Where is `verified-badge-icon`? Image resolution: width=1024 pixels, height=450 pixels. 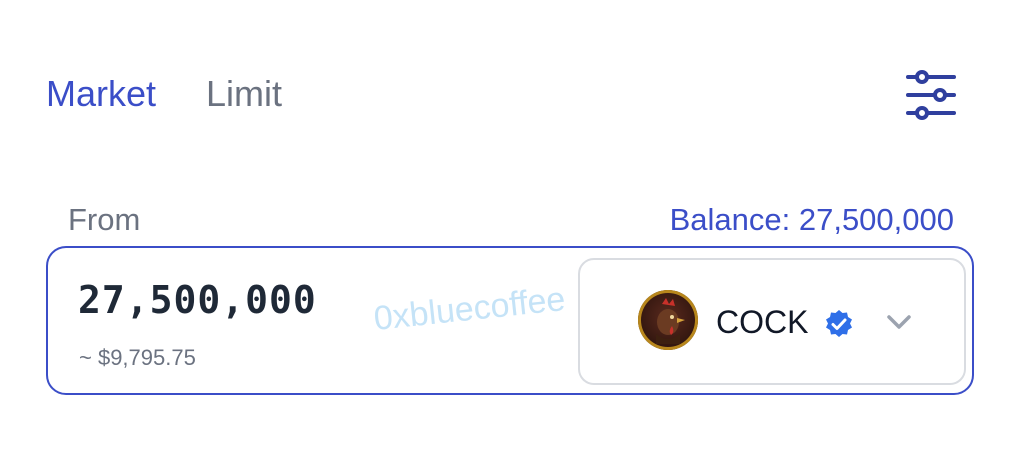 verified-badge-icon is located at coordinates (839, 324).